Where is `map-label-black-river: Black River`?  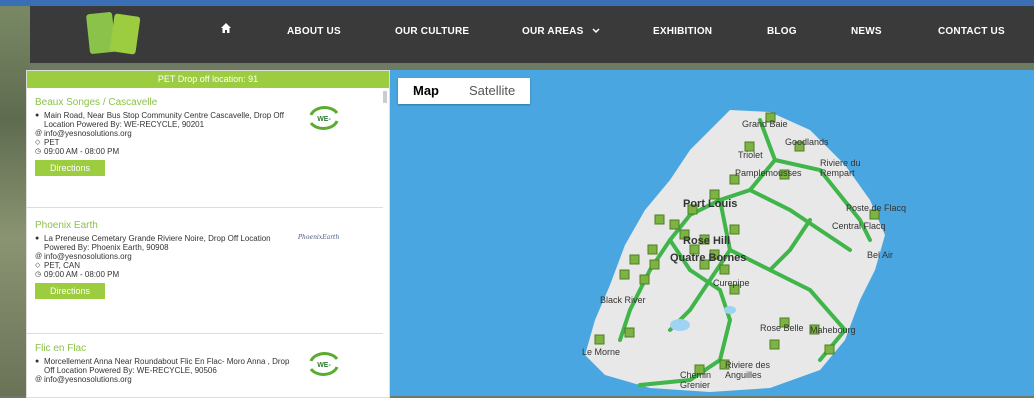
map-label-black-river: Black River is located at coordinates (623, 300).